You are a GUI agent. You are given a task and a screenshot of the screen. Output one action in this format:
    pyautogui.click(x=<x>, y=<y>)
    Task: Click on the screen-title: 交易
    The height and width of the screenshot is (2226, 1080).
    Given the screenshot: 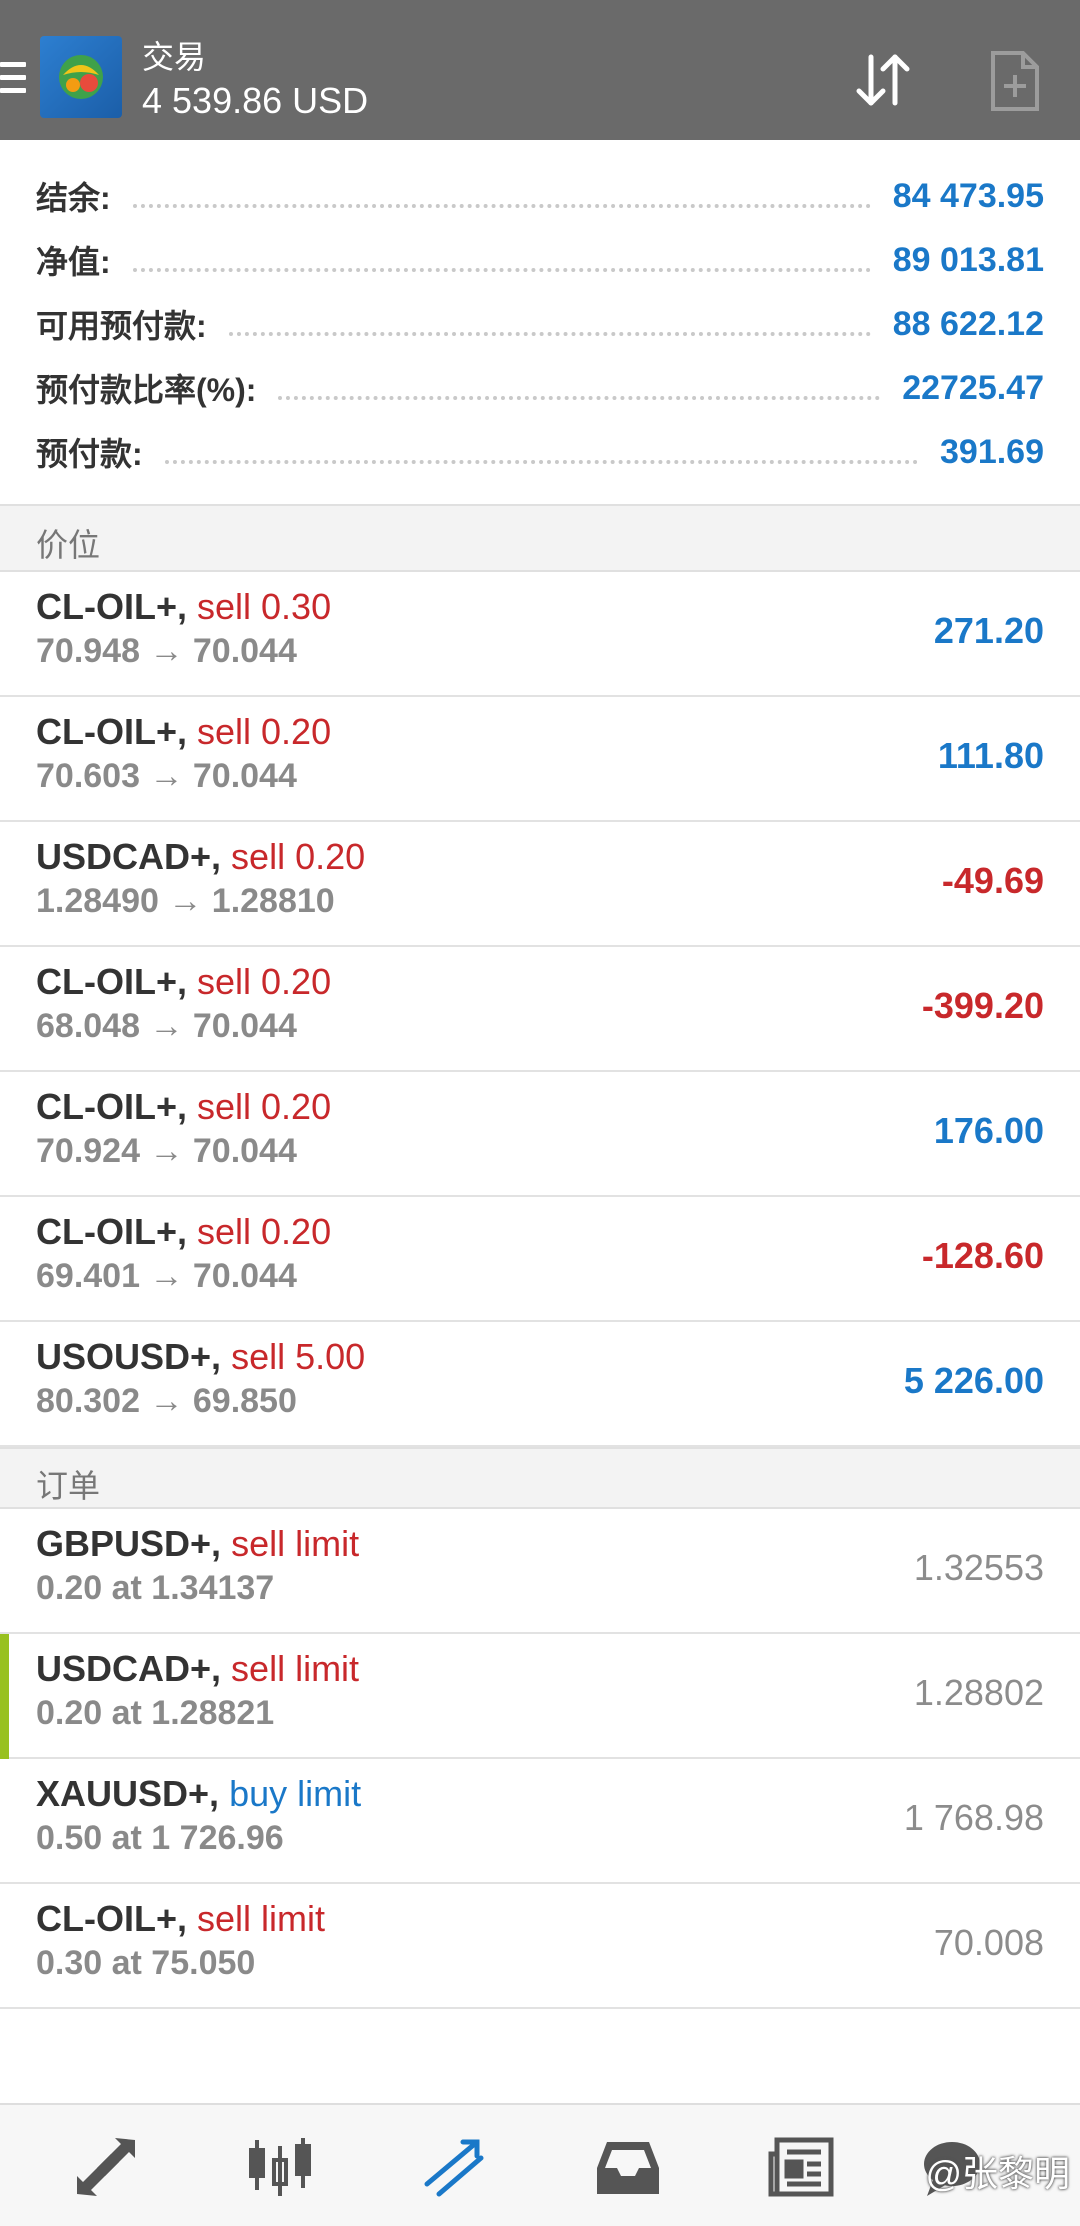 What is the action you would take?
    pyautogui.click(x=174, y=57)
    